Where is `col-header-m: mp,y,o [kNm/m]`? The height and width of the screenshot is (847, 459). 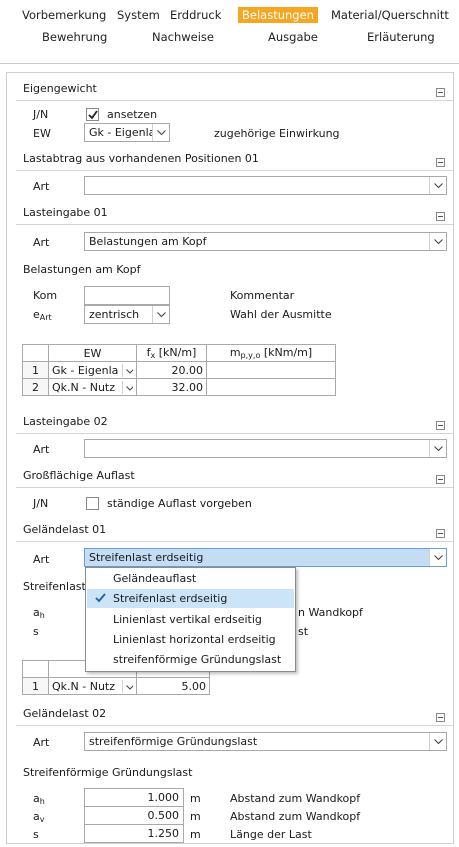
col-header-m: mp,y,o [kNm/m] is located at coordinates (271, 353).